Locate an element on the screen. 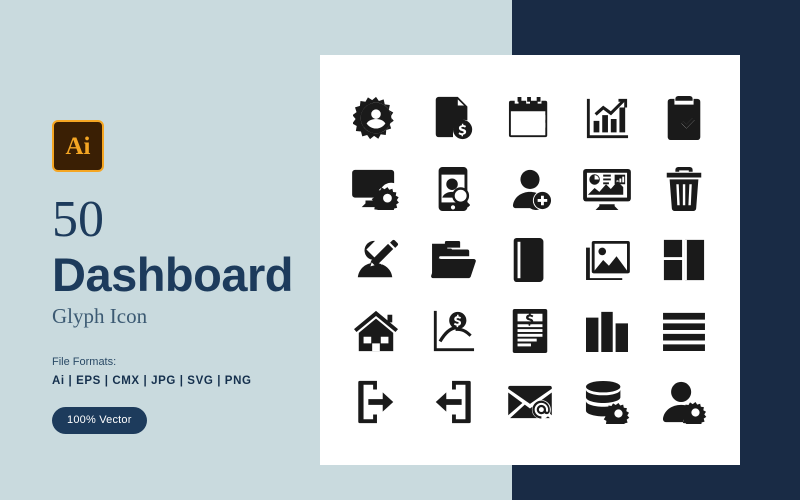  open-folder-icon is located at coordinates (454, 259).